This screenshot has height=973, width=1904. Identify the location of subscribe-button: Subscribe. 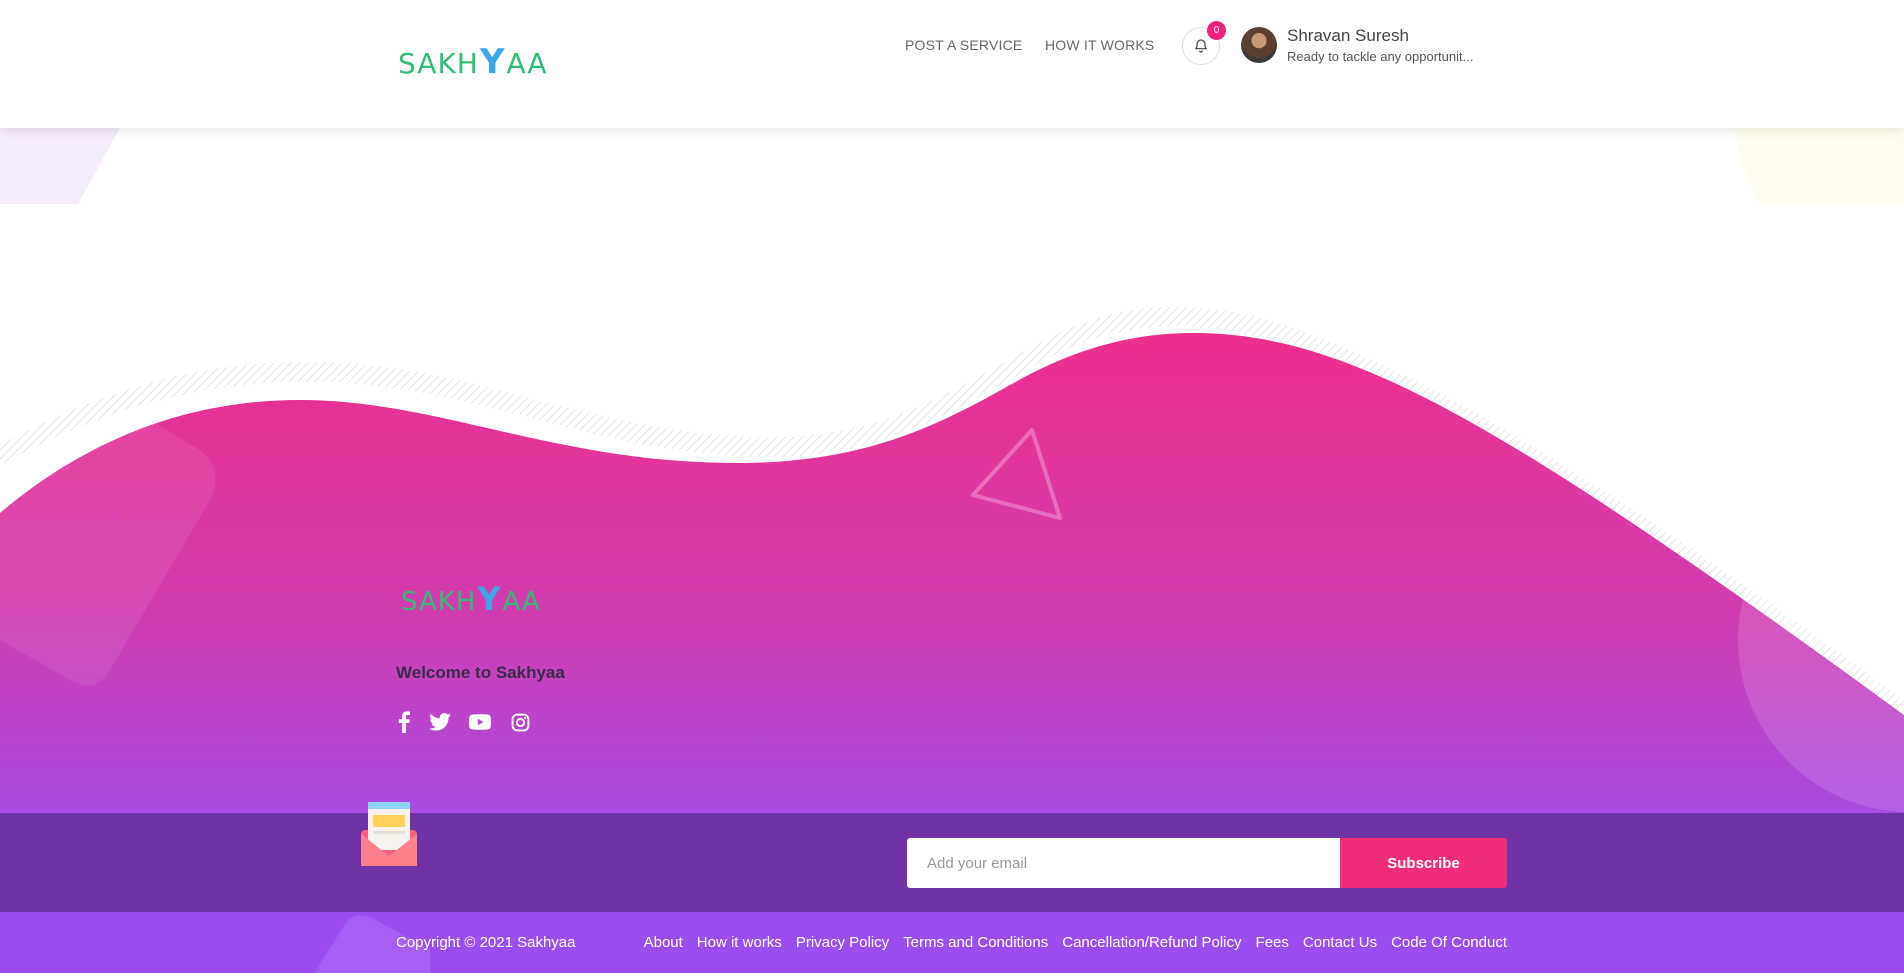
(1423, 863).